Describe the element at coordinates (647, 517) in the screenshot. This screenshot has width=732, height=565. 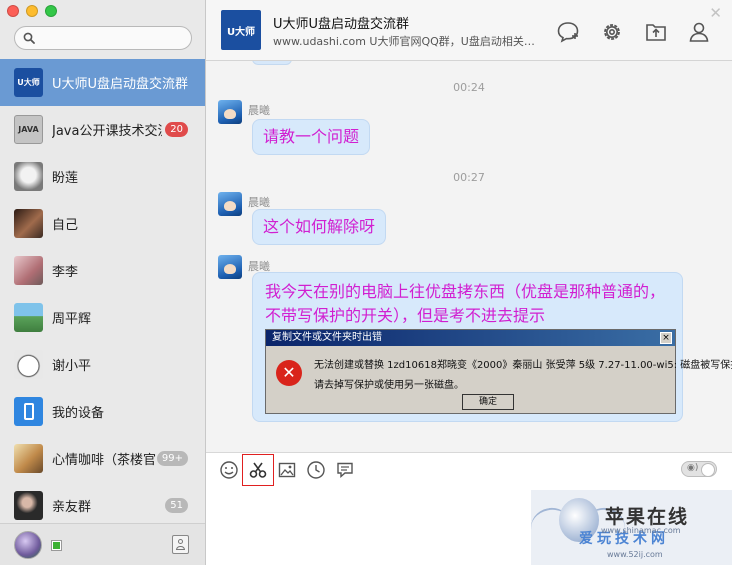
I see `watermark-title: 苹果在线` at that location.